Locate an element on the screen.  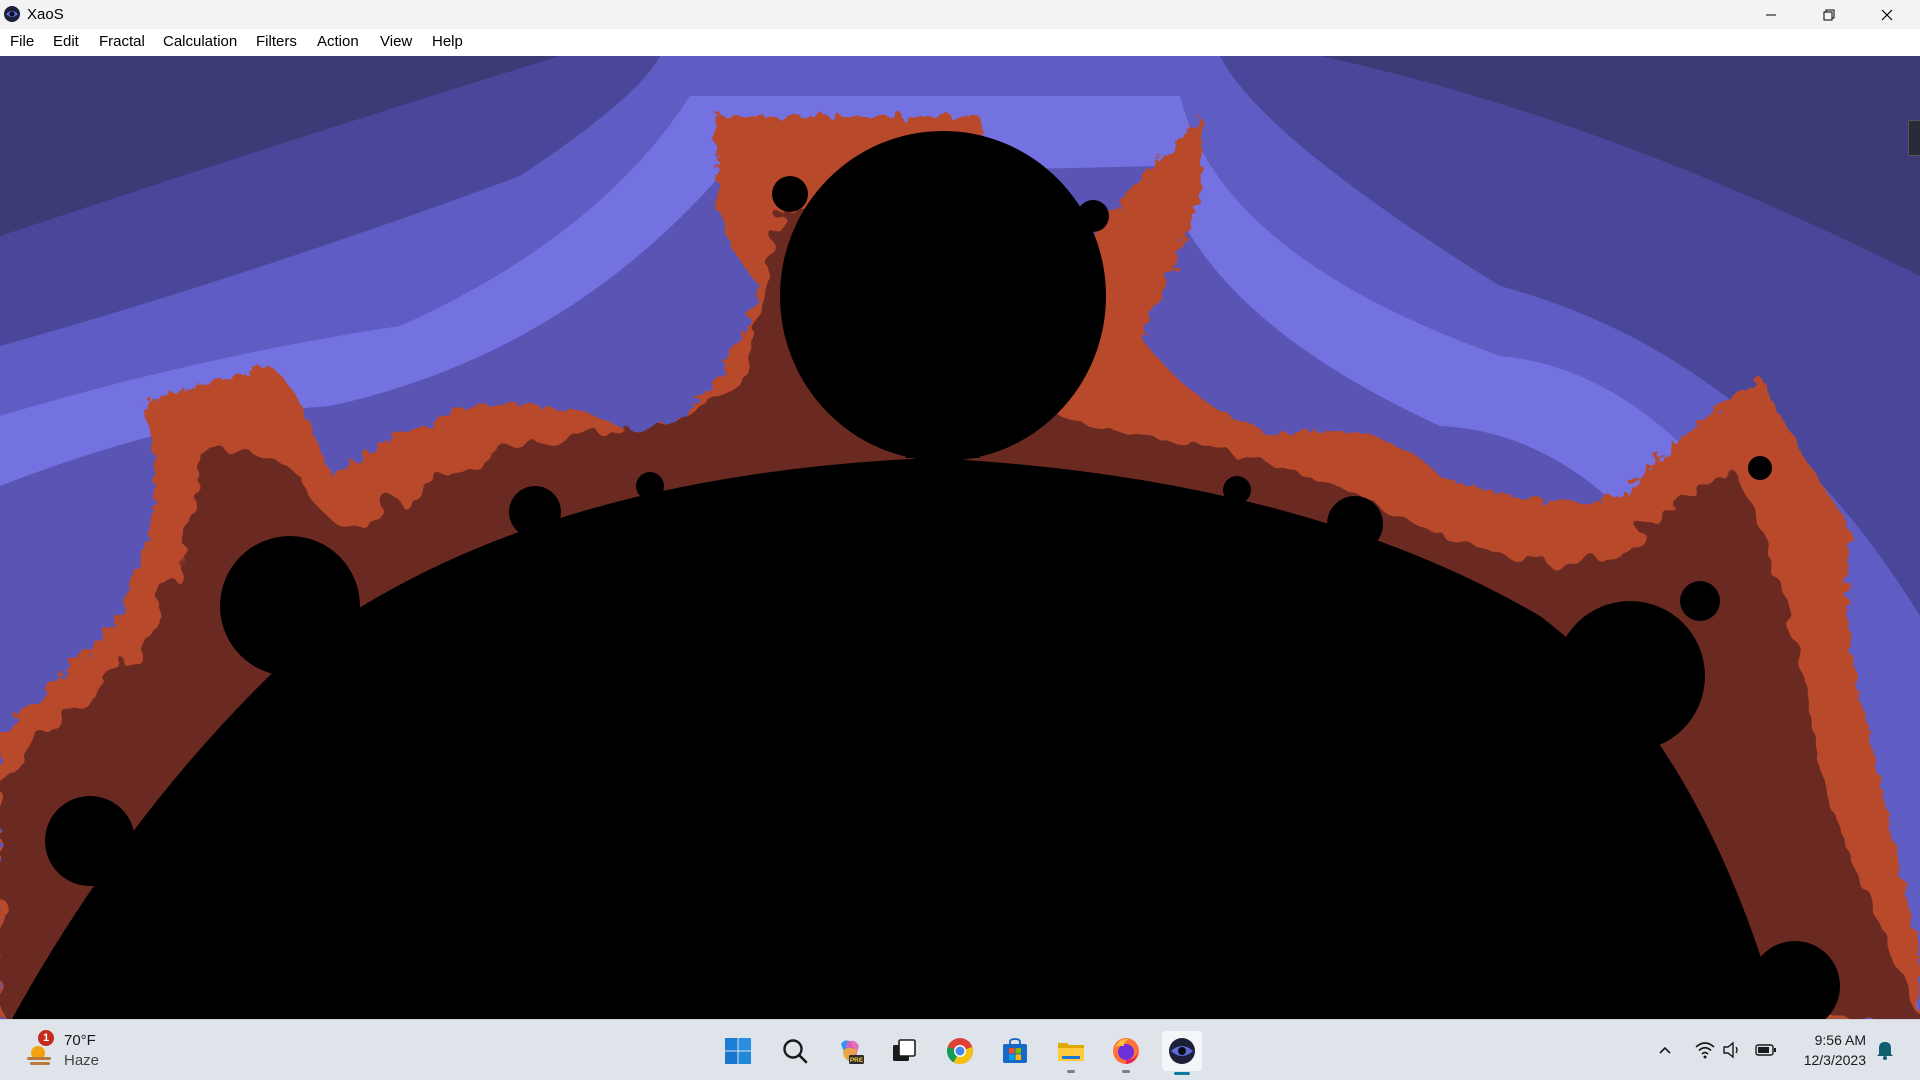
wifi-icon is located at coordinates (1705, 1050).